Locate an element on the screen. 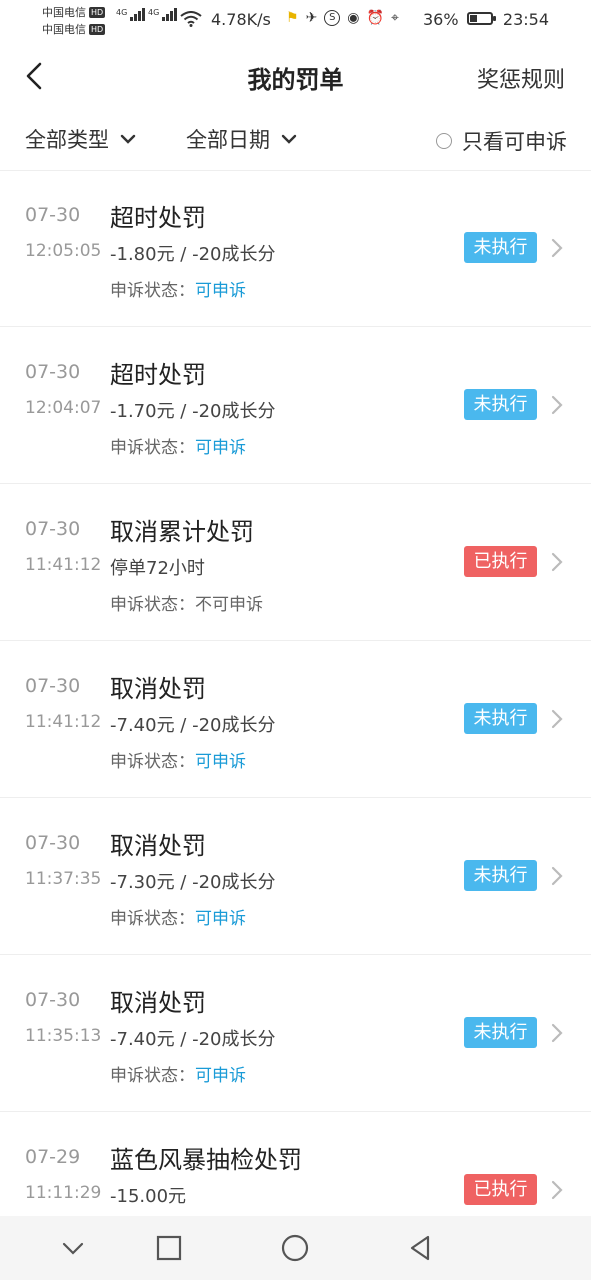 The height and width of the screenshot is (1280, 591). battery-icon is located at coordinates (481, 18).